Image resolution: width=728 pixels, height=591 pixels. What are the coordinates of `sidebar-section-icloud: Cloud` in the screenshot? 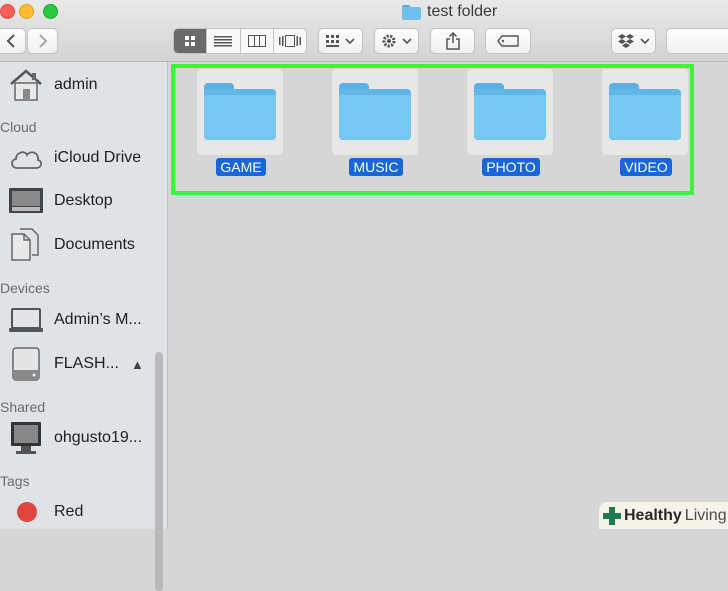 It's located at (18, 127).